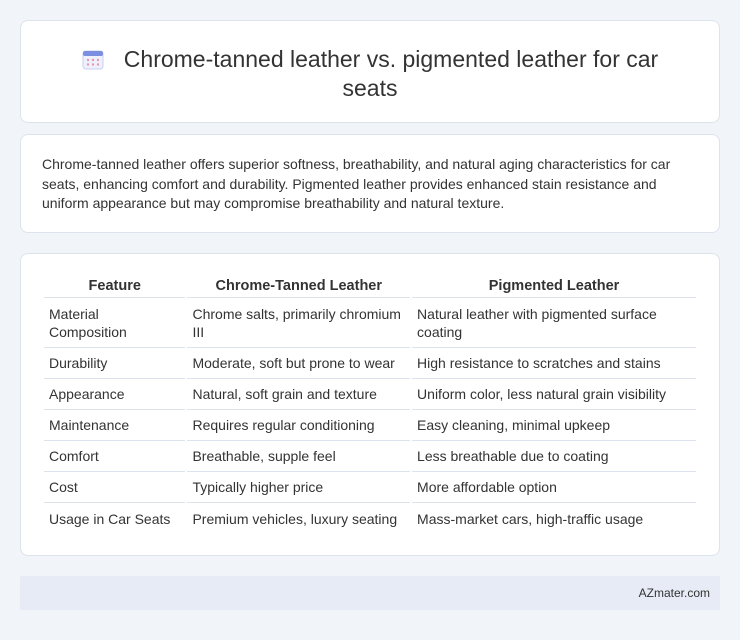 This screenshot has height=640, width=740. Describe the element at coordinates (299, 425) in the screenshot. I see `chrome-tanned-cell: Requires regular conditioning` at that location.